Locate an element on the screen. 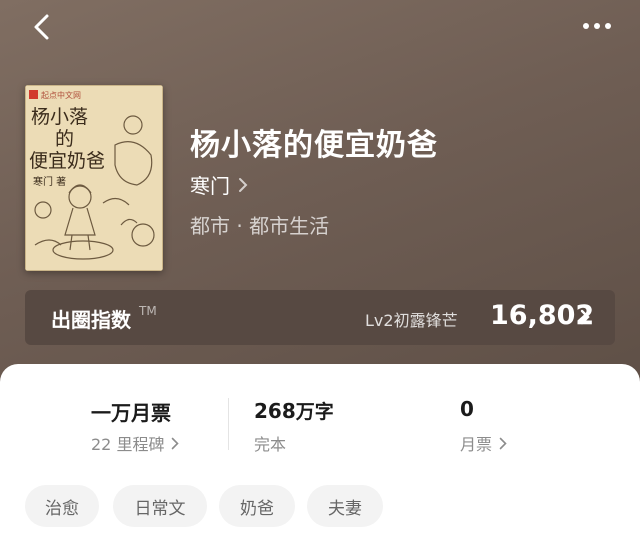 The height and width of the screenshot is (542, 640). milestone-link: 22 里程碑 is located at coordinates (135, 443).